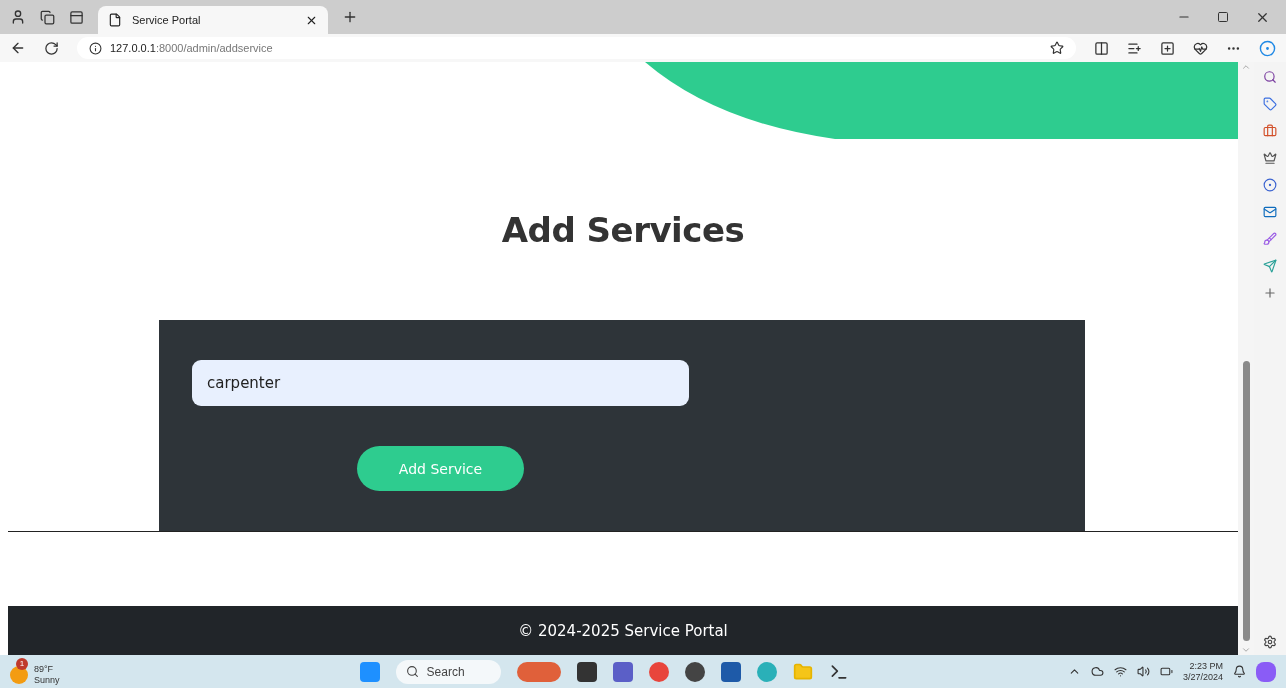  Describe the element at coordinates (623, 630) in the screenshot. I see `copyright-text: © 2024-2025 Service Portal` at that location.